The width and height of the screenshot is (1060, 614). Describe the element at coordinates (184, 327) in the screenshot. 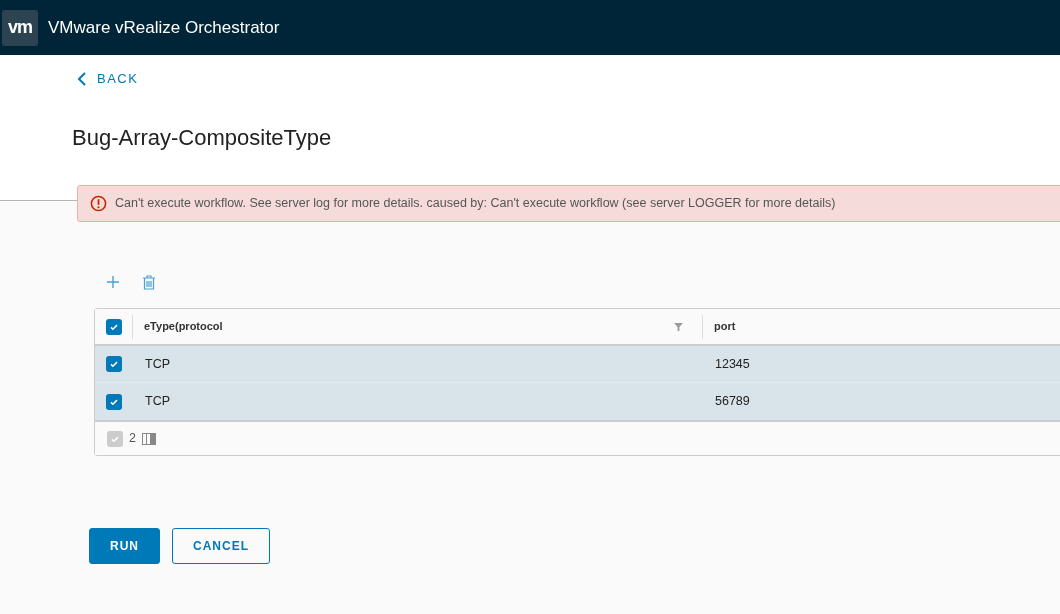

I see `column-header: eType(protocol` at that location.